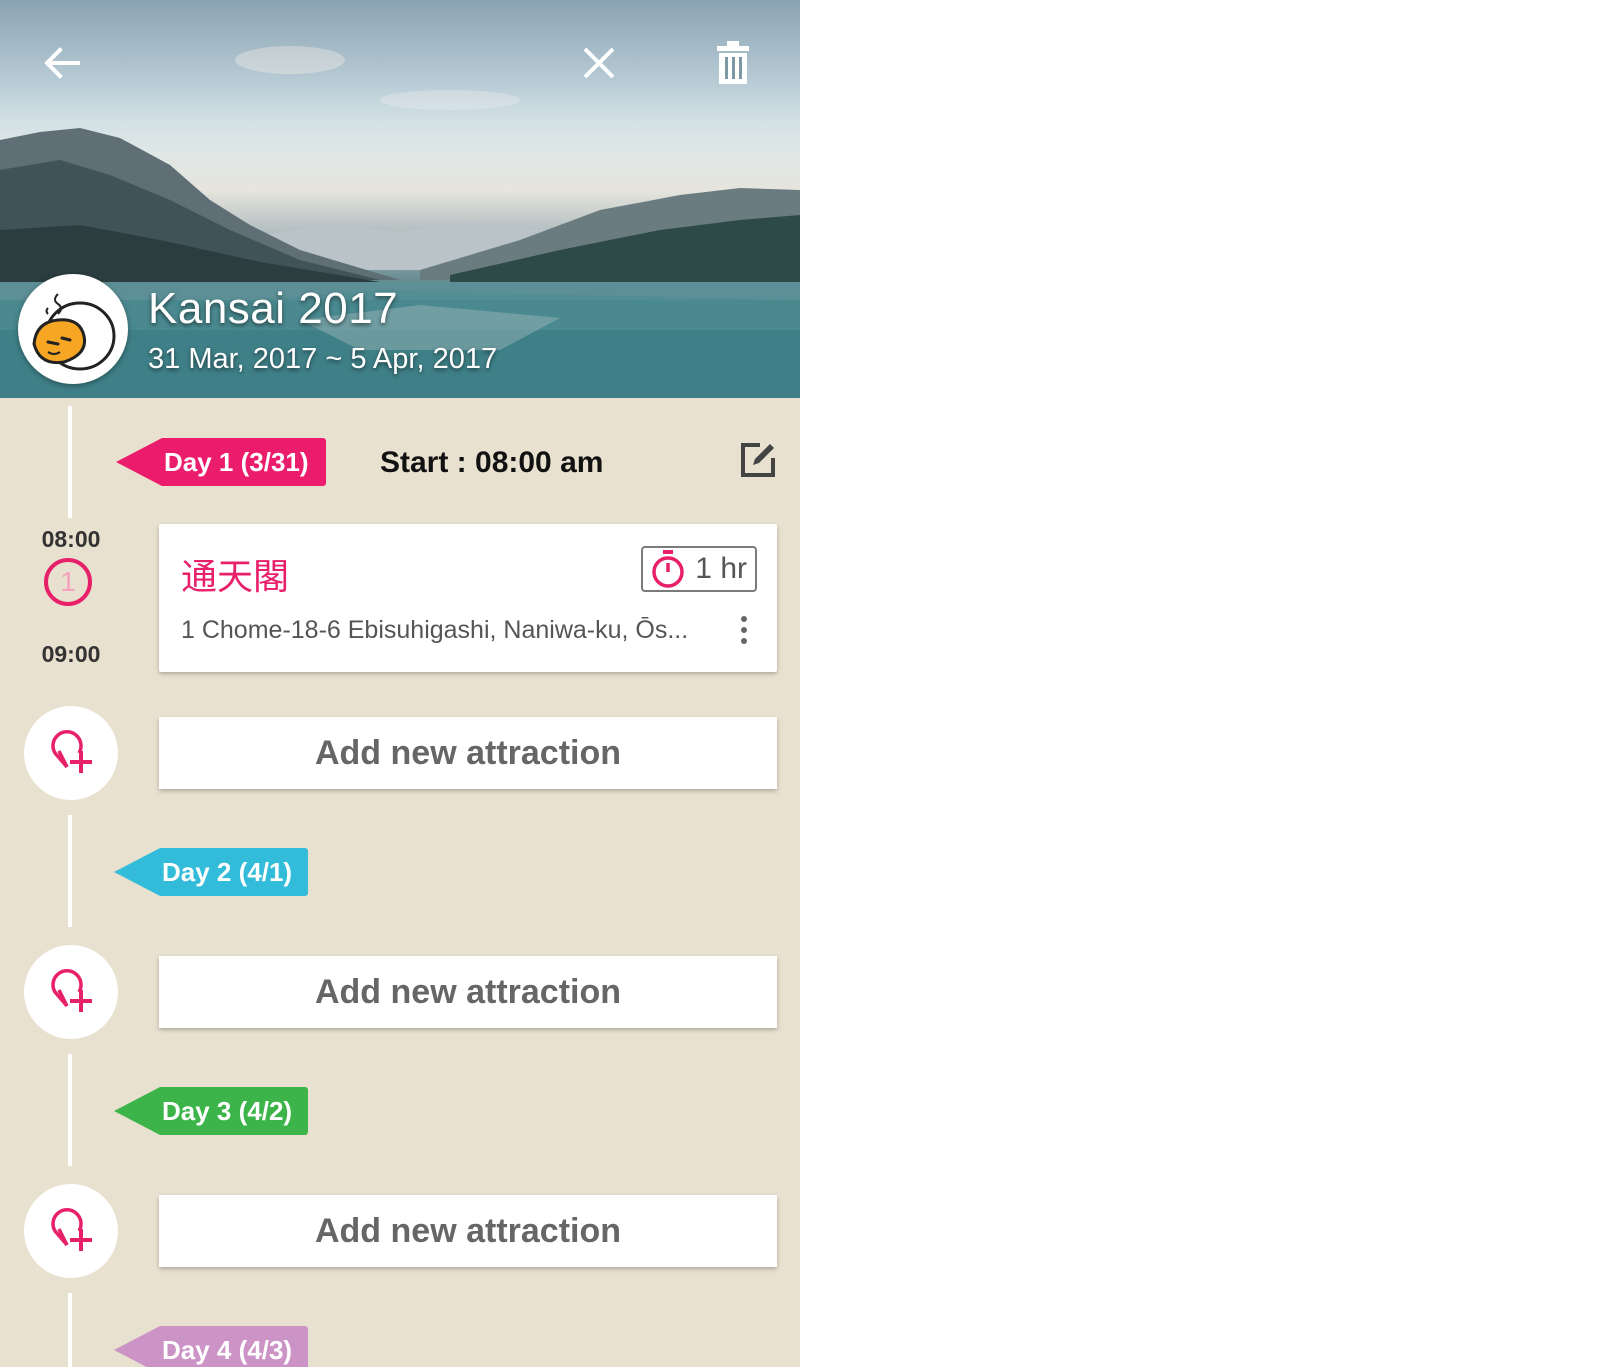  Describe the element at coordinates (323, 359) in the screenshot. I see `trip-dates: 31 Mar, 2017 ~ 5 Apr, 2017` at that location.